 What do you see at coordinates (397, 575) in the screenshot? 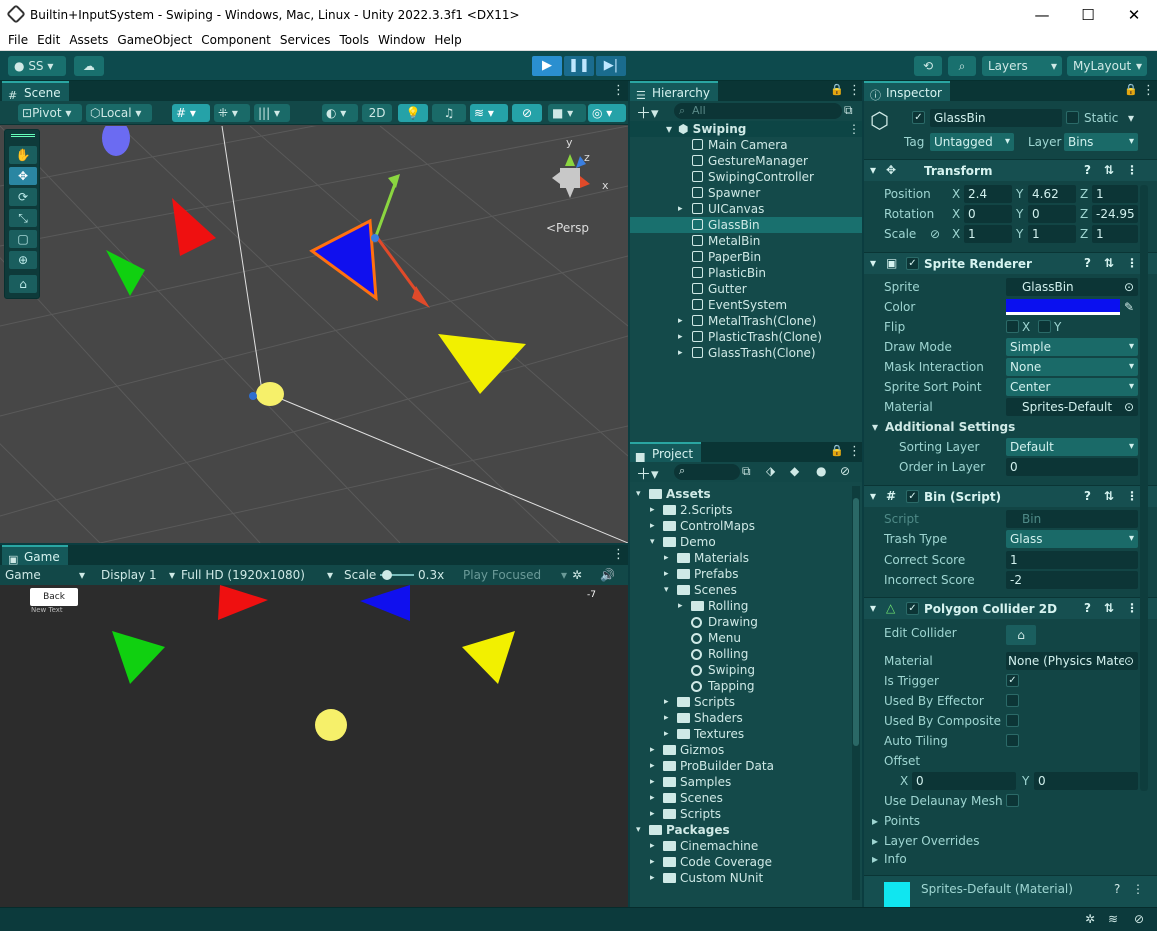
I see `scale-slider` at bounding box center [397, 575].